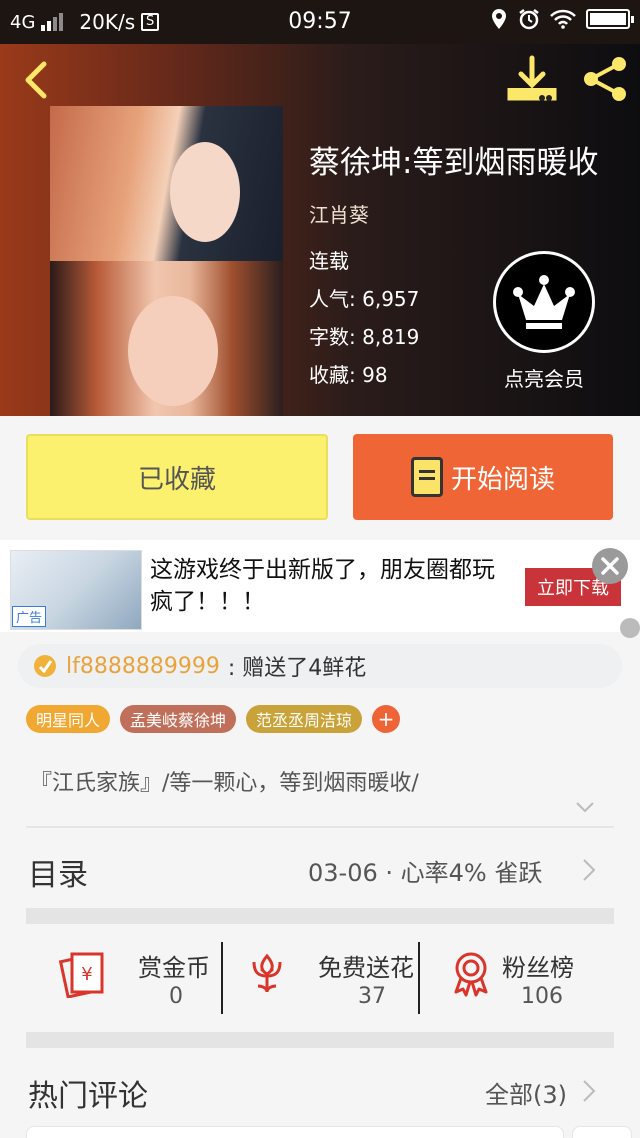 This screenshot has height=1138, width=640. I want to click on all-comments-link: 全部(3), so click(526, 1092).